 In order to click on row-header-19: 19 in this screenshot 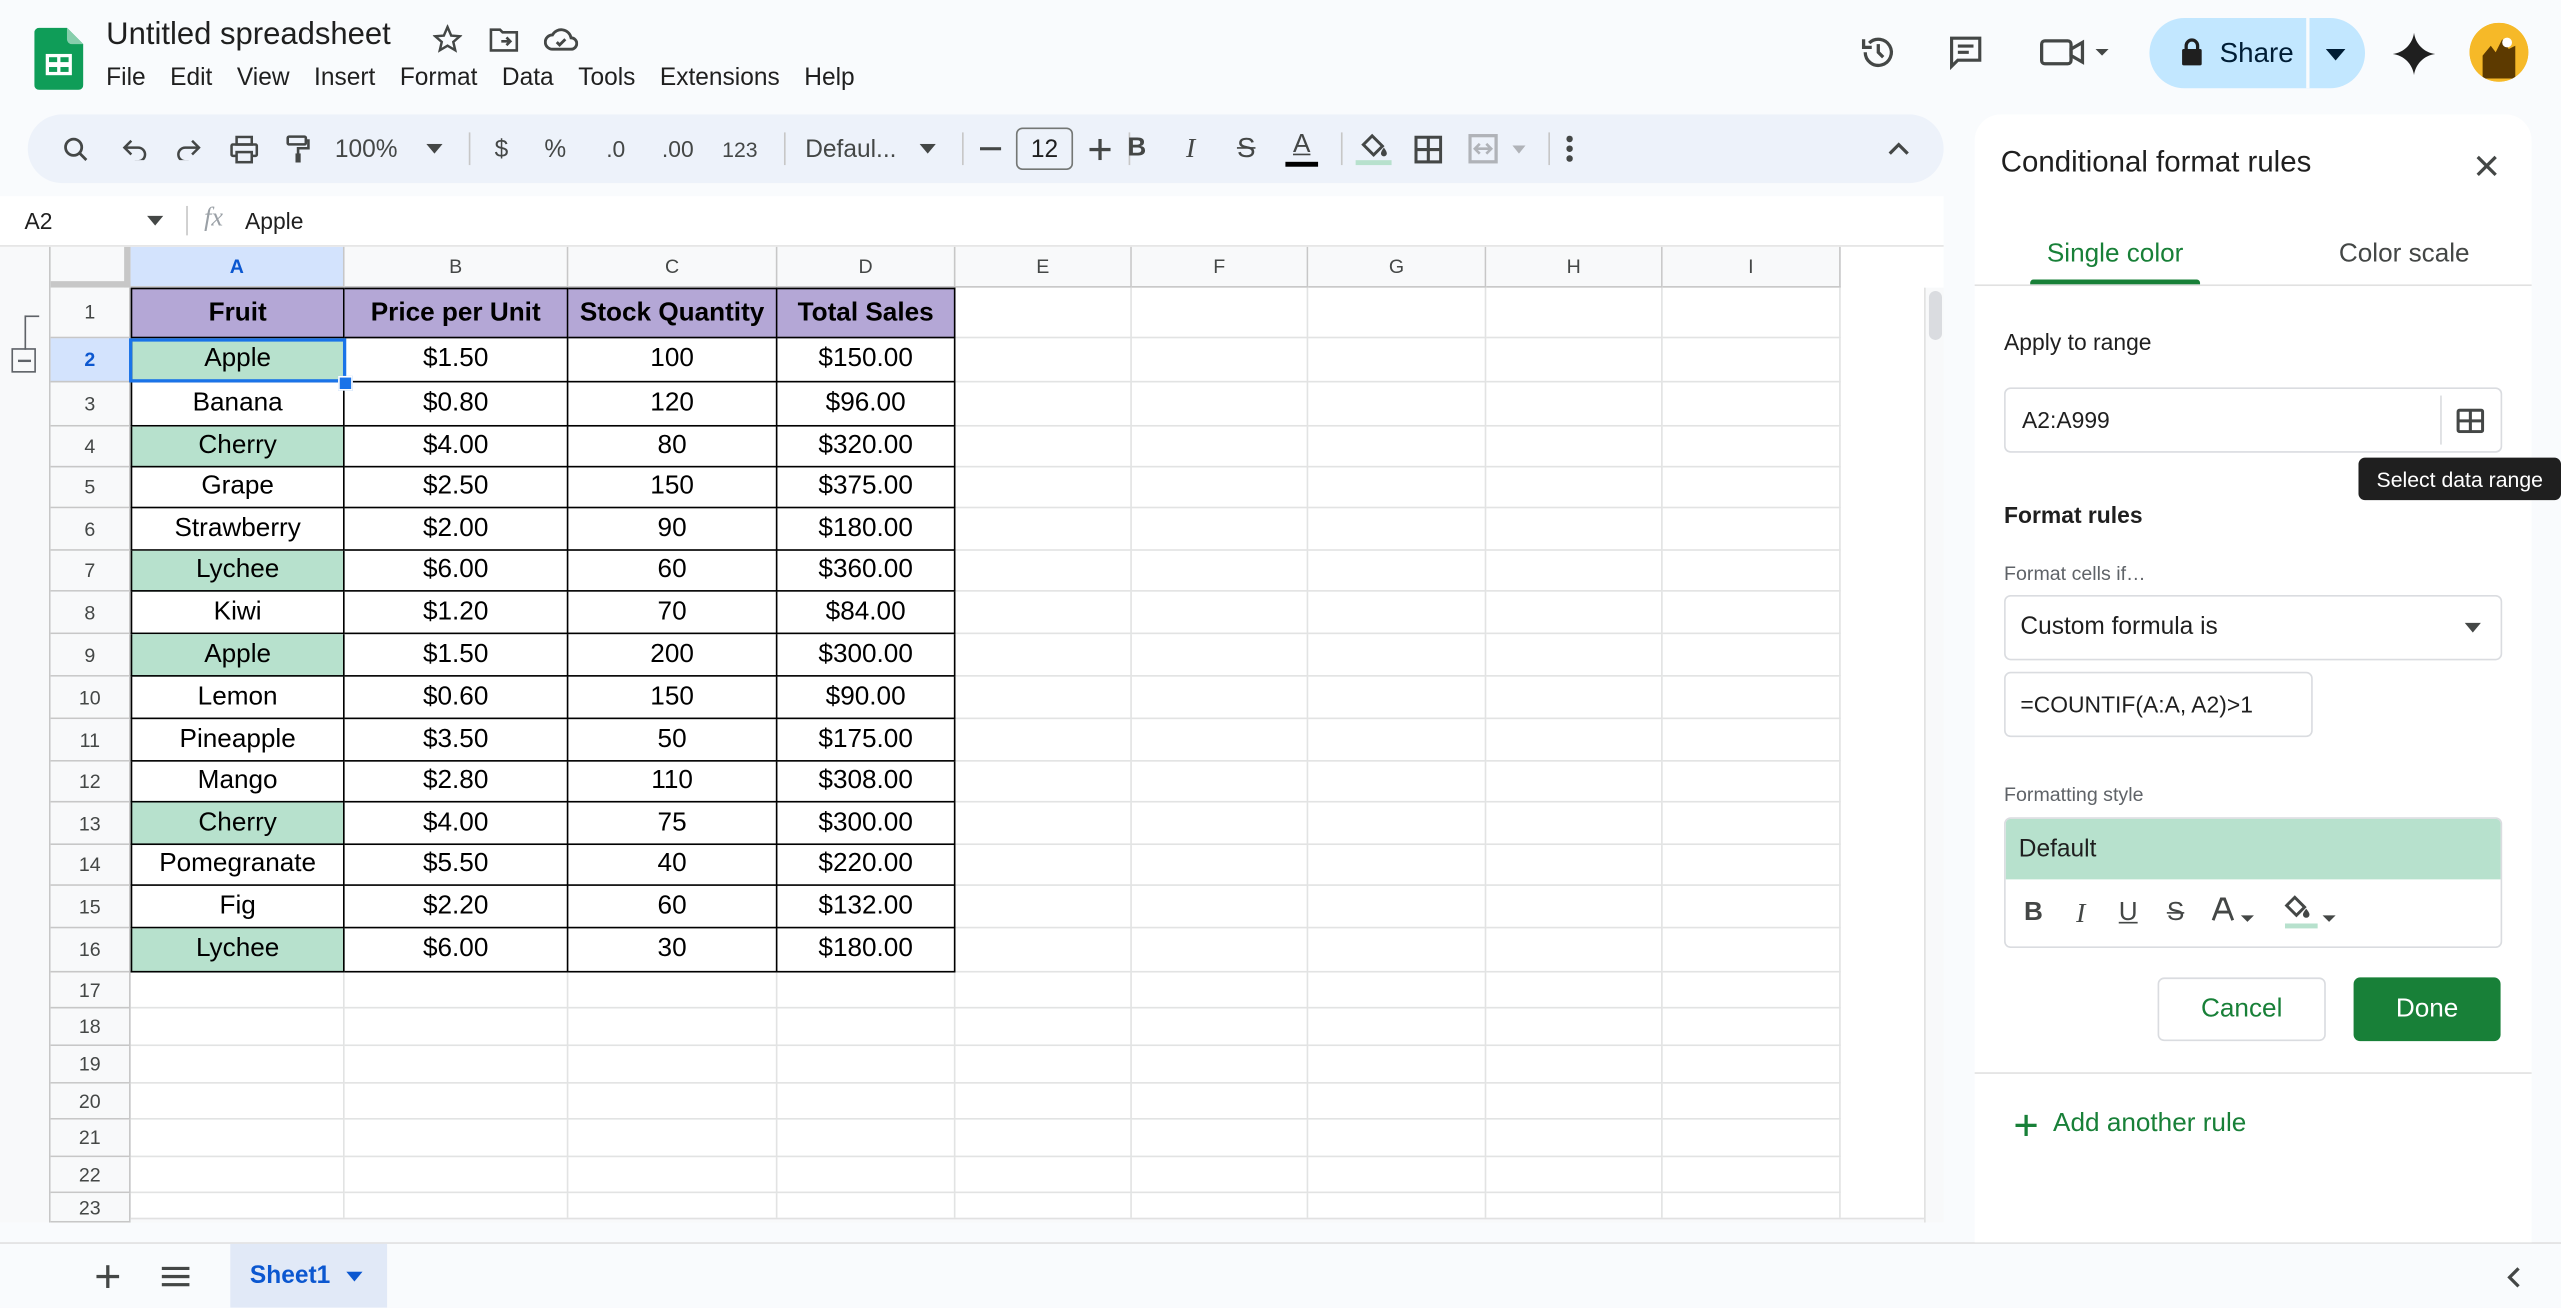, I will do `click(90, 1065)`.